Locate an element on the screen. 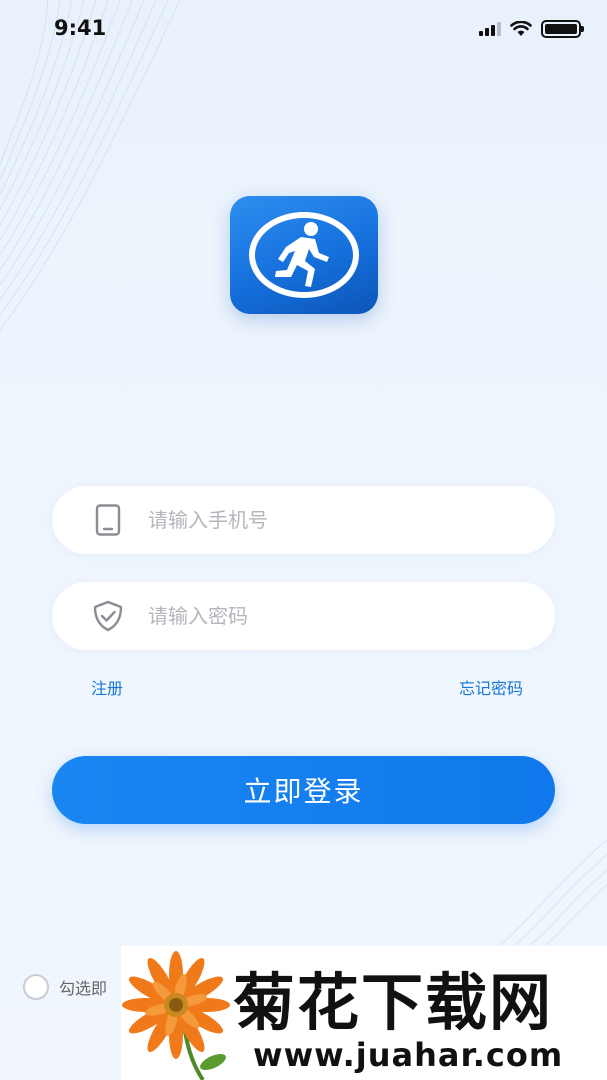 Image resolution: width=607 pixels, height=1080 pixels. running-man-icon is located at coordinates (304, 255).